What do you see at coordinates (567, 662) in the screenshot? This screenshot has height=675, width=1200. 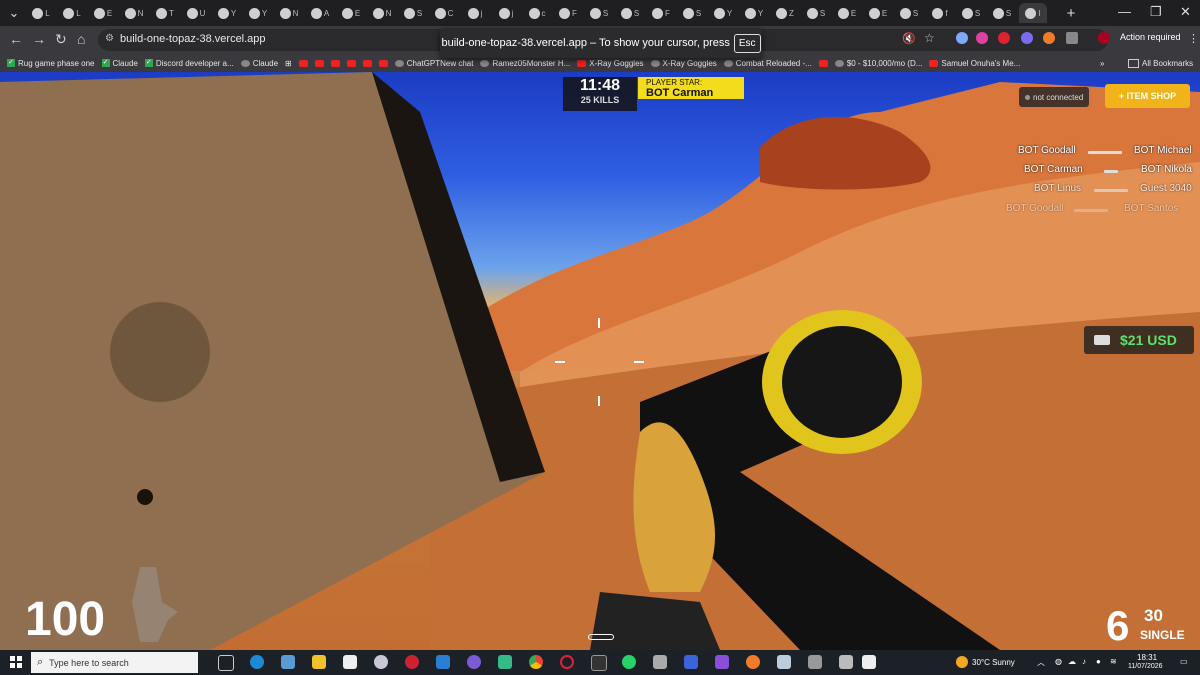 I see `opera-icon` at bounding box center [567, 662].